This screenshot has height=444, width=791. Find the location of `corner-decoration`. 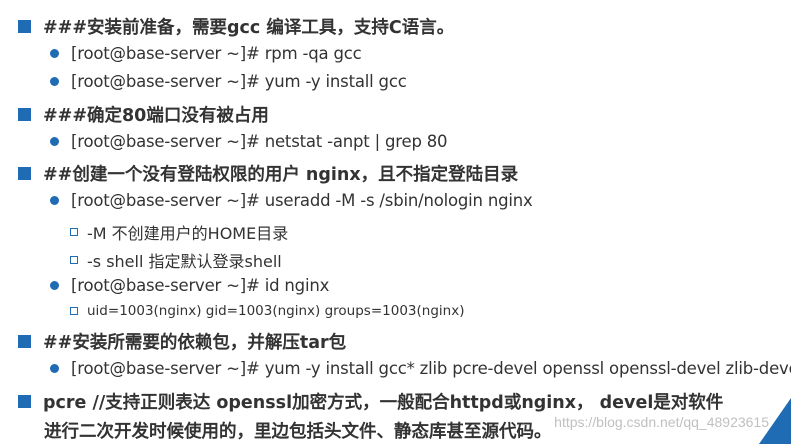

corner-decoration is located at coordinates (775, 421).